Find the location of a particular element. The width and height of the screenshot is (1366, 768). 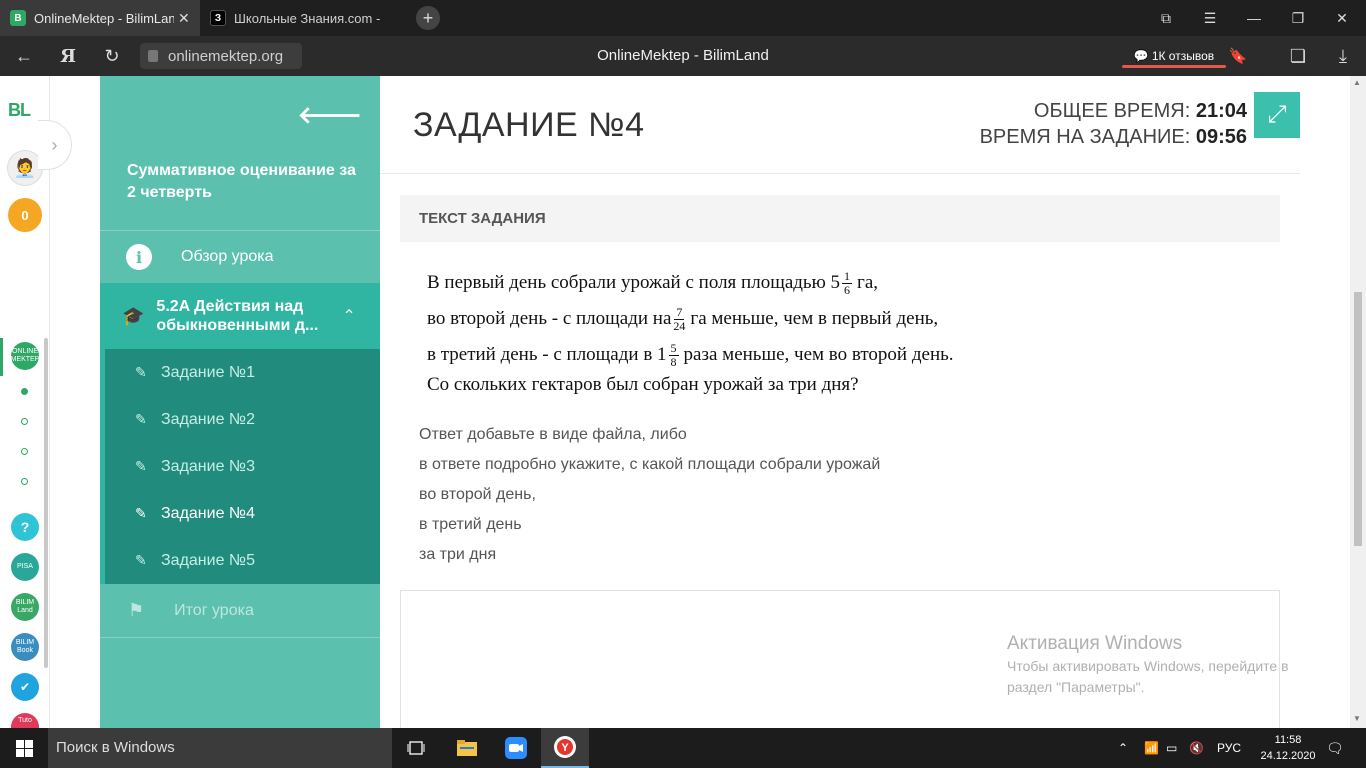

lock-icon is located at coordinates (153, 56).